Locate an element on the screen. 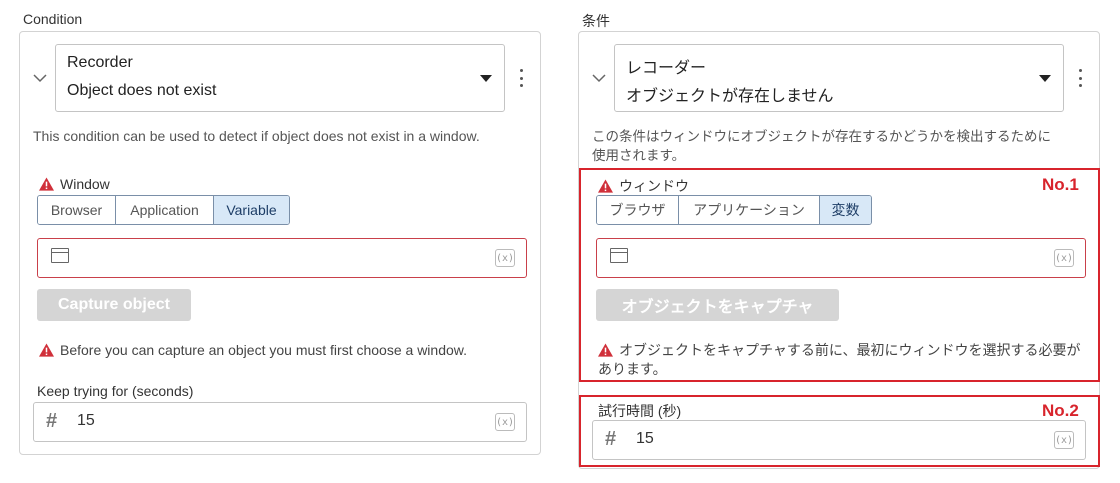  left-window-input: (x) is located at coordinates (282, 258).